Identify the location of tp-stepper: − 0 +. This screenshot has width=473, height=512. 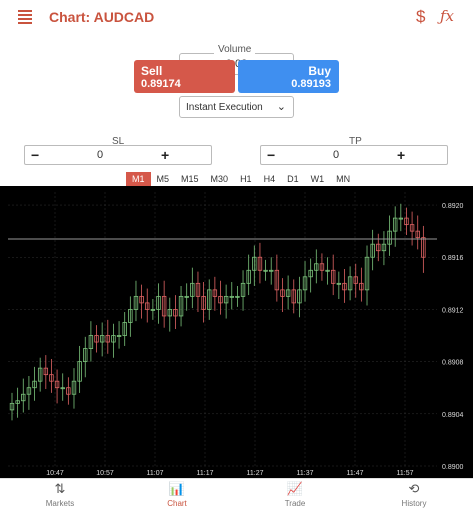
(354, 155).